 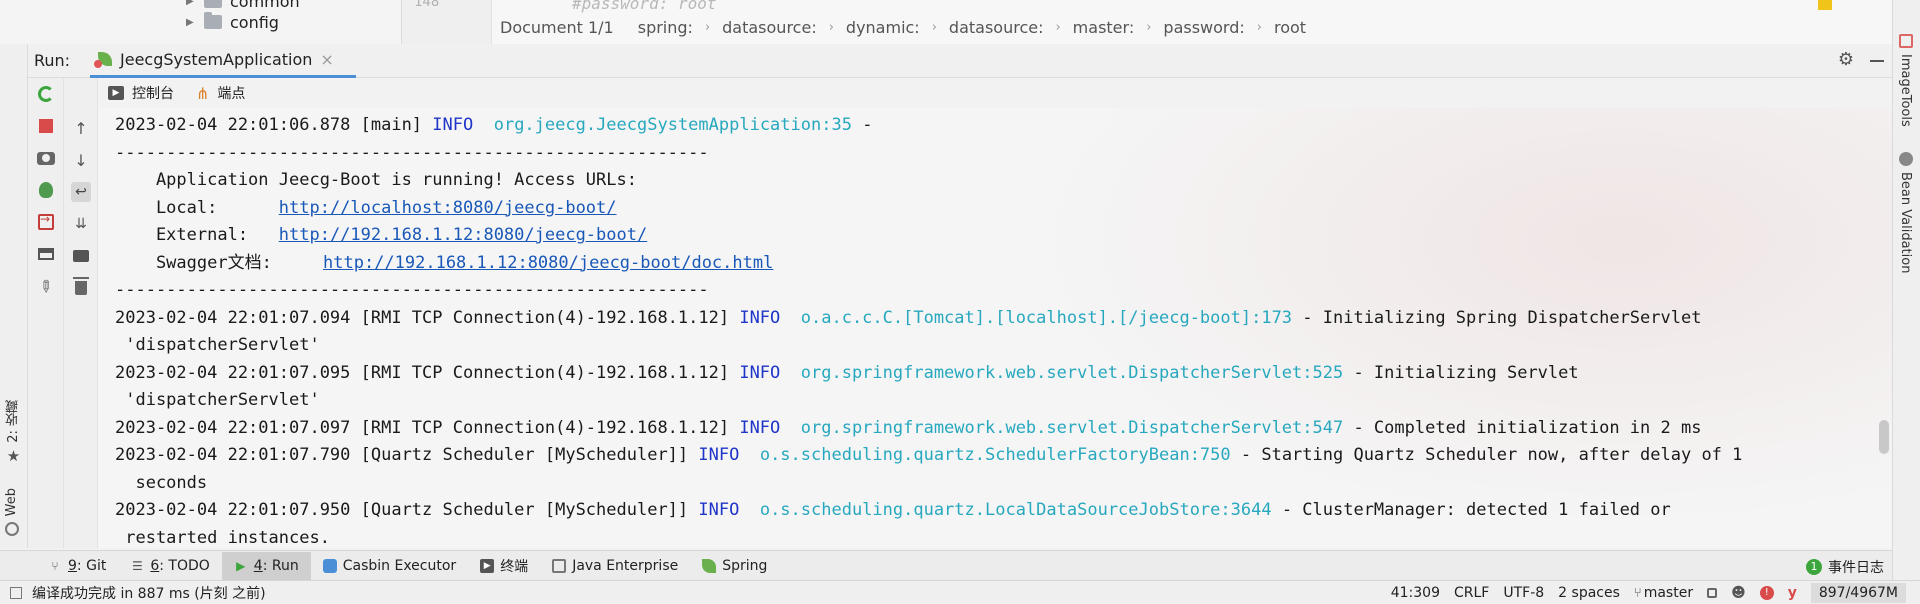 What do you see at coordinates (274, 125) in the screenshot?
I see `console-text: 2023-02-04 22:01:06.878 [main]` at bounding box center [274, 125].